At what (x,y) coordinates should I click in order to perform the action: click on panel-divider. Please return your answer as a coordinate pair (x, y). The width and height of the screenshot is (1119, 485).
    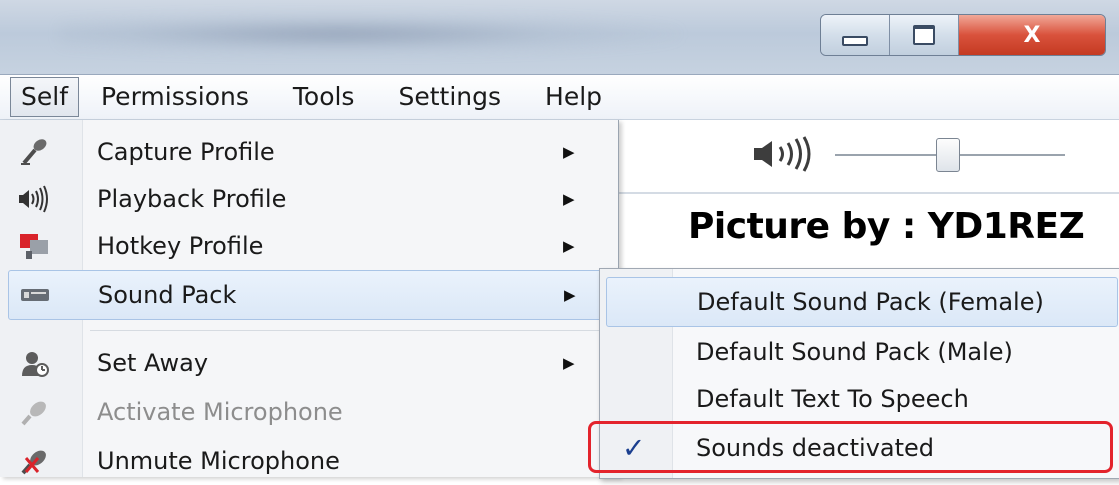
    Looking at the image, I should click on (865, 193).